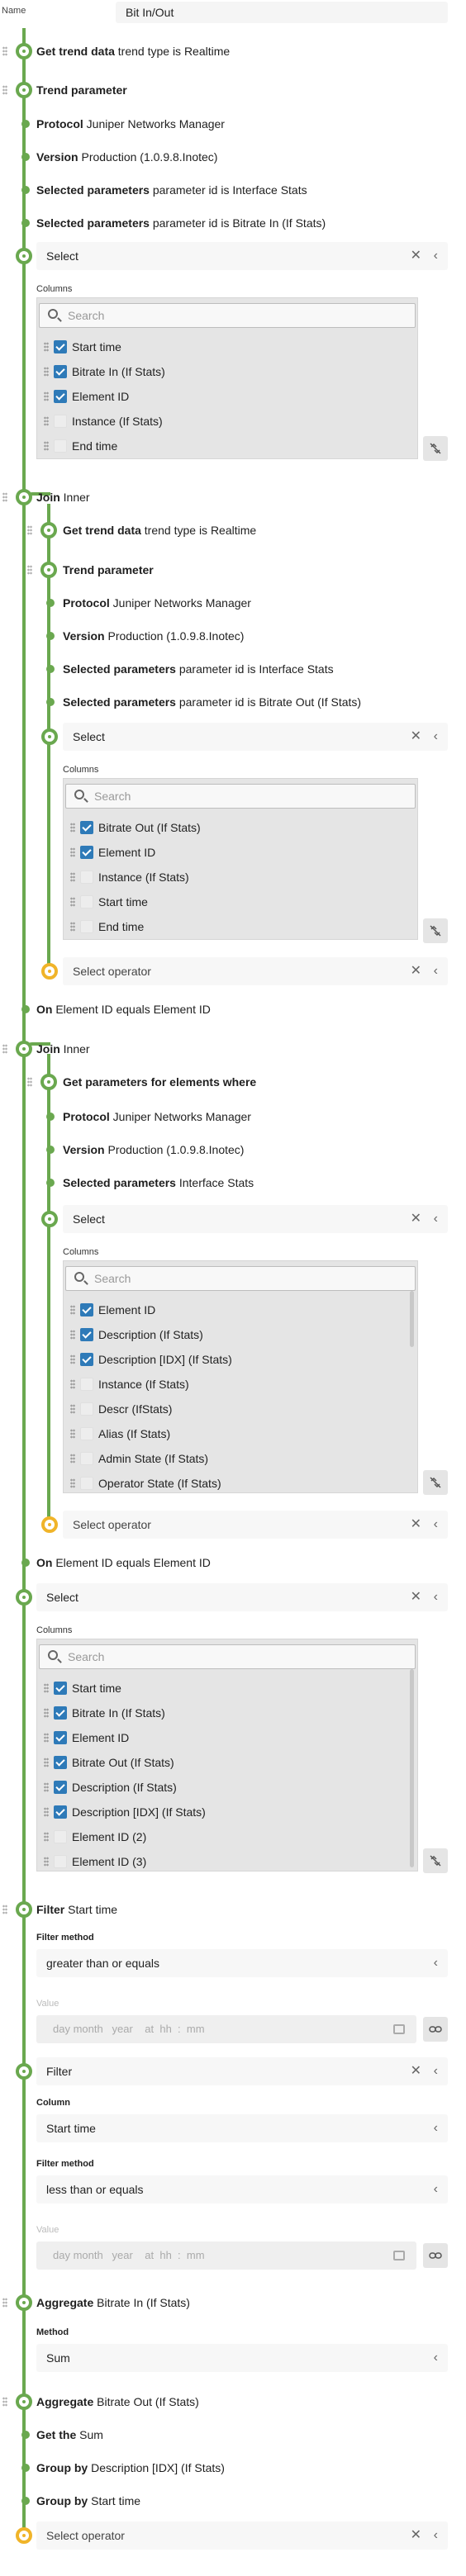 The width and height of the screenshot is (466, 2576). Describe the element at coordinates (159, 1082) in the screenshot. I see `step-getp: Get parameters for elements where` at that location.